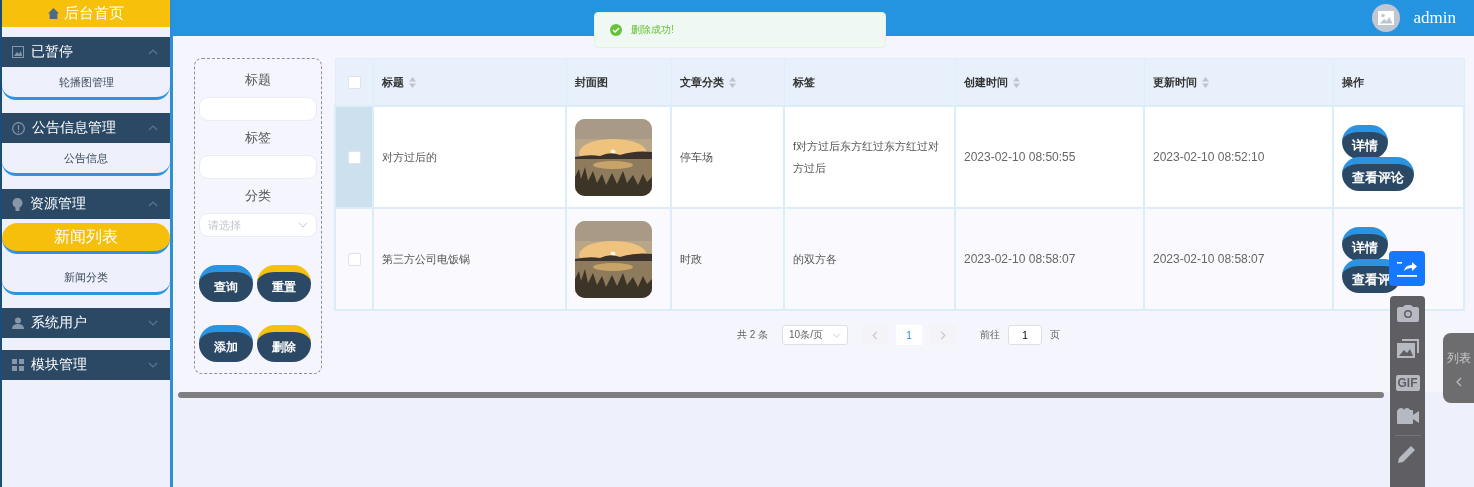 The width and height of the screenshot is (1474, 487). I want to click on table-cell: 对方过后的, so click(409, 157).